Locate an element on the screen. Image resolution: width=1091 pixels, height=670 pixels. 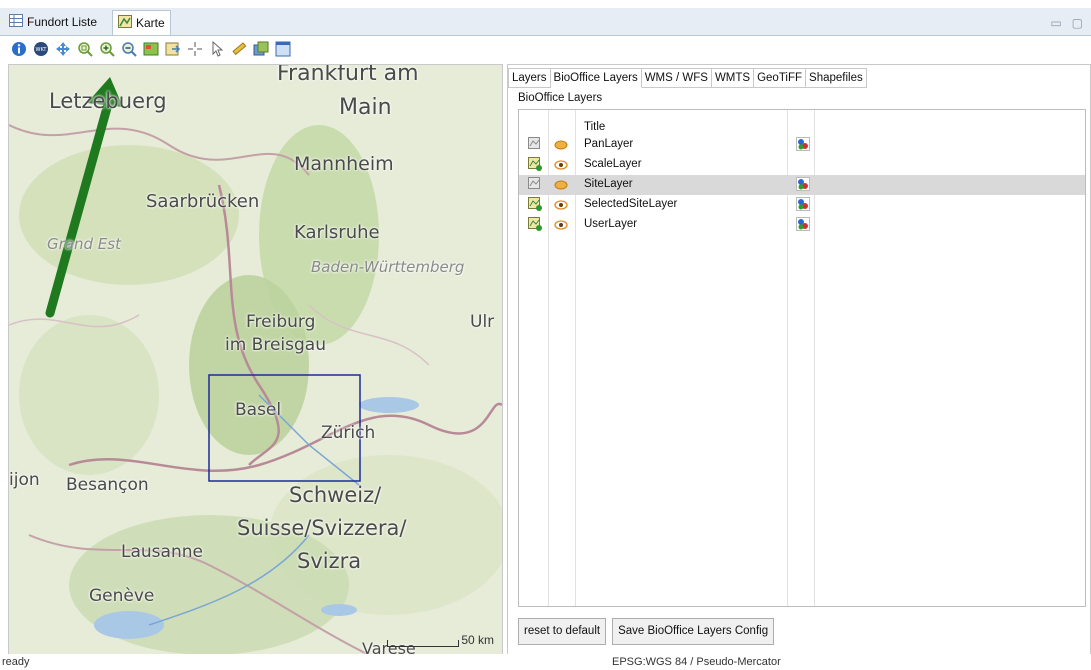
layer-row: ScaleLayer is located at coordinates (802, 165).